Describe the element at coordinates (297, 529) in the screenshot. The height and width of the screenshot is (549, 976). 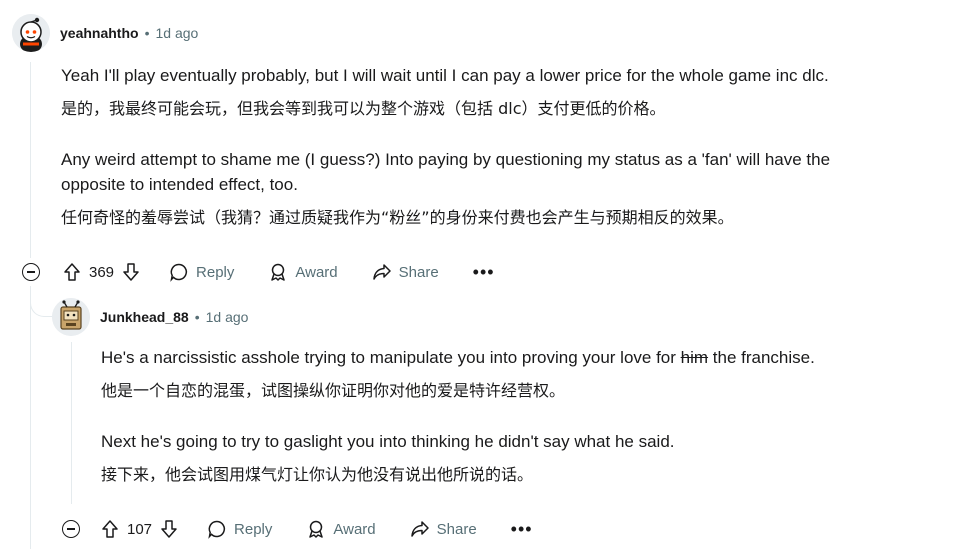
I see `comment-actions: 107 Reply Award Share •••` at that location.